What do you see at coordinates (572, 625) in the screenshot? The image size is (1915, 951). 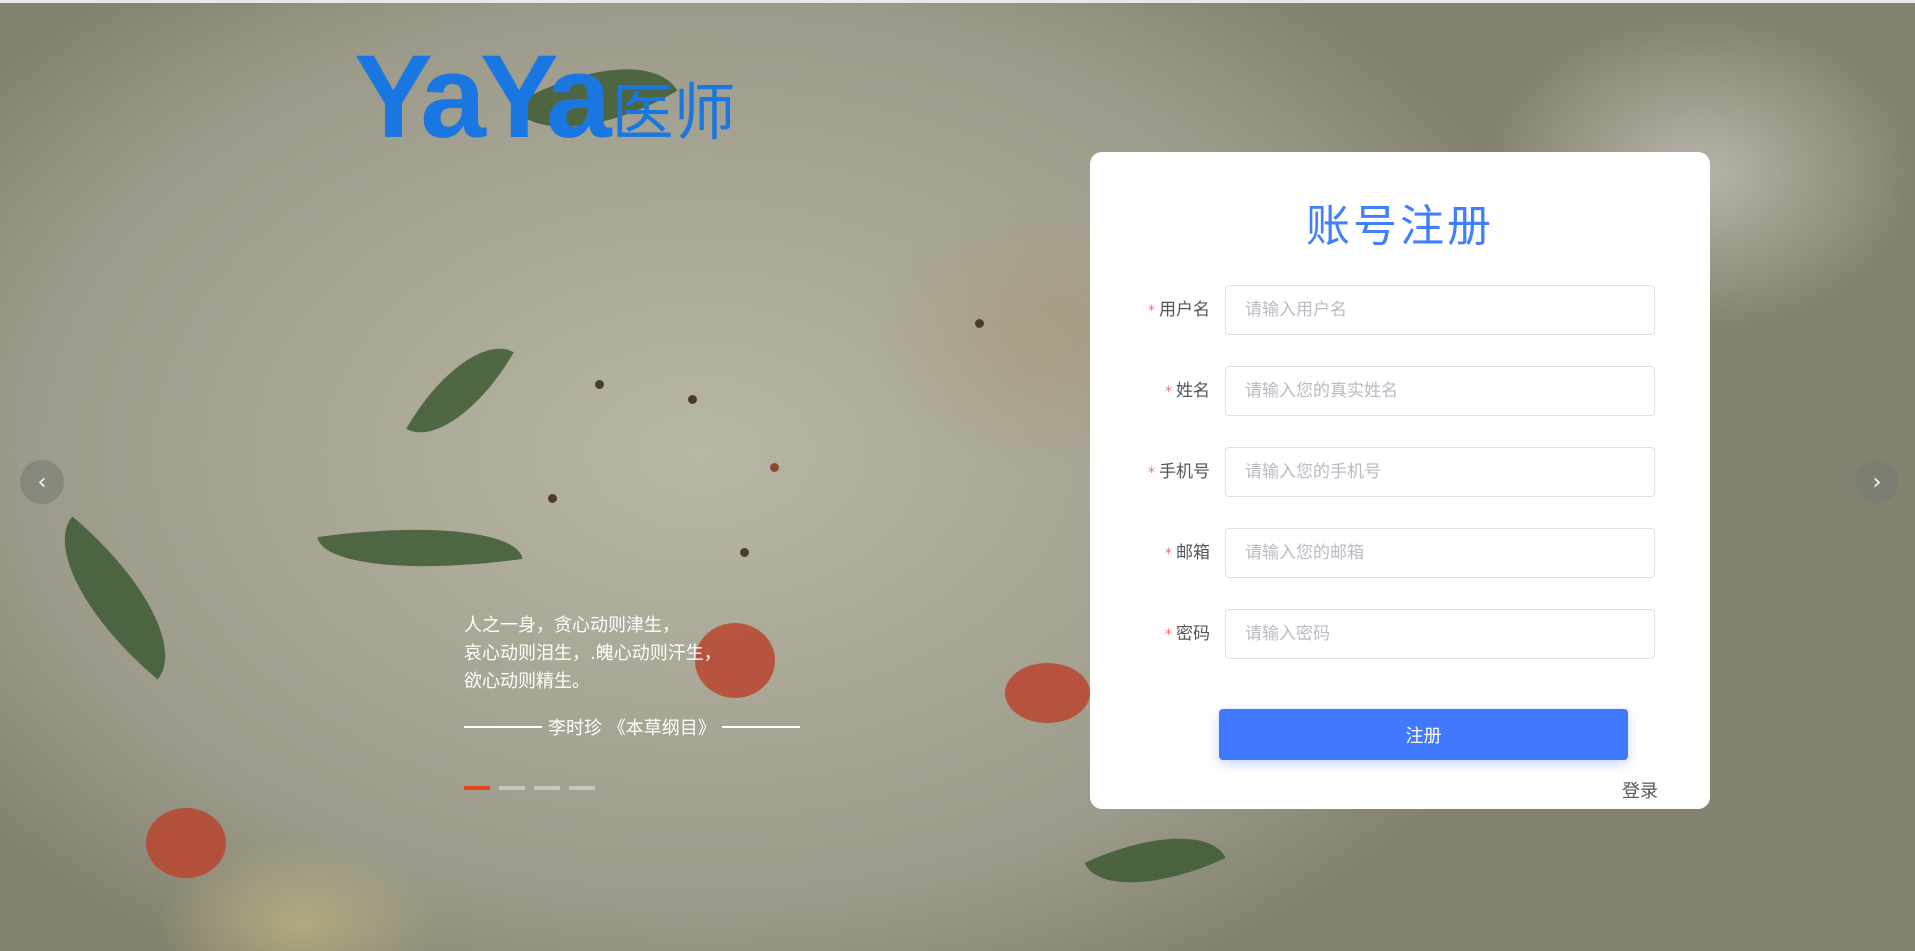 I see `quote-line: 人之一身，贪心动则津生，` at bounding box center [572, 625].